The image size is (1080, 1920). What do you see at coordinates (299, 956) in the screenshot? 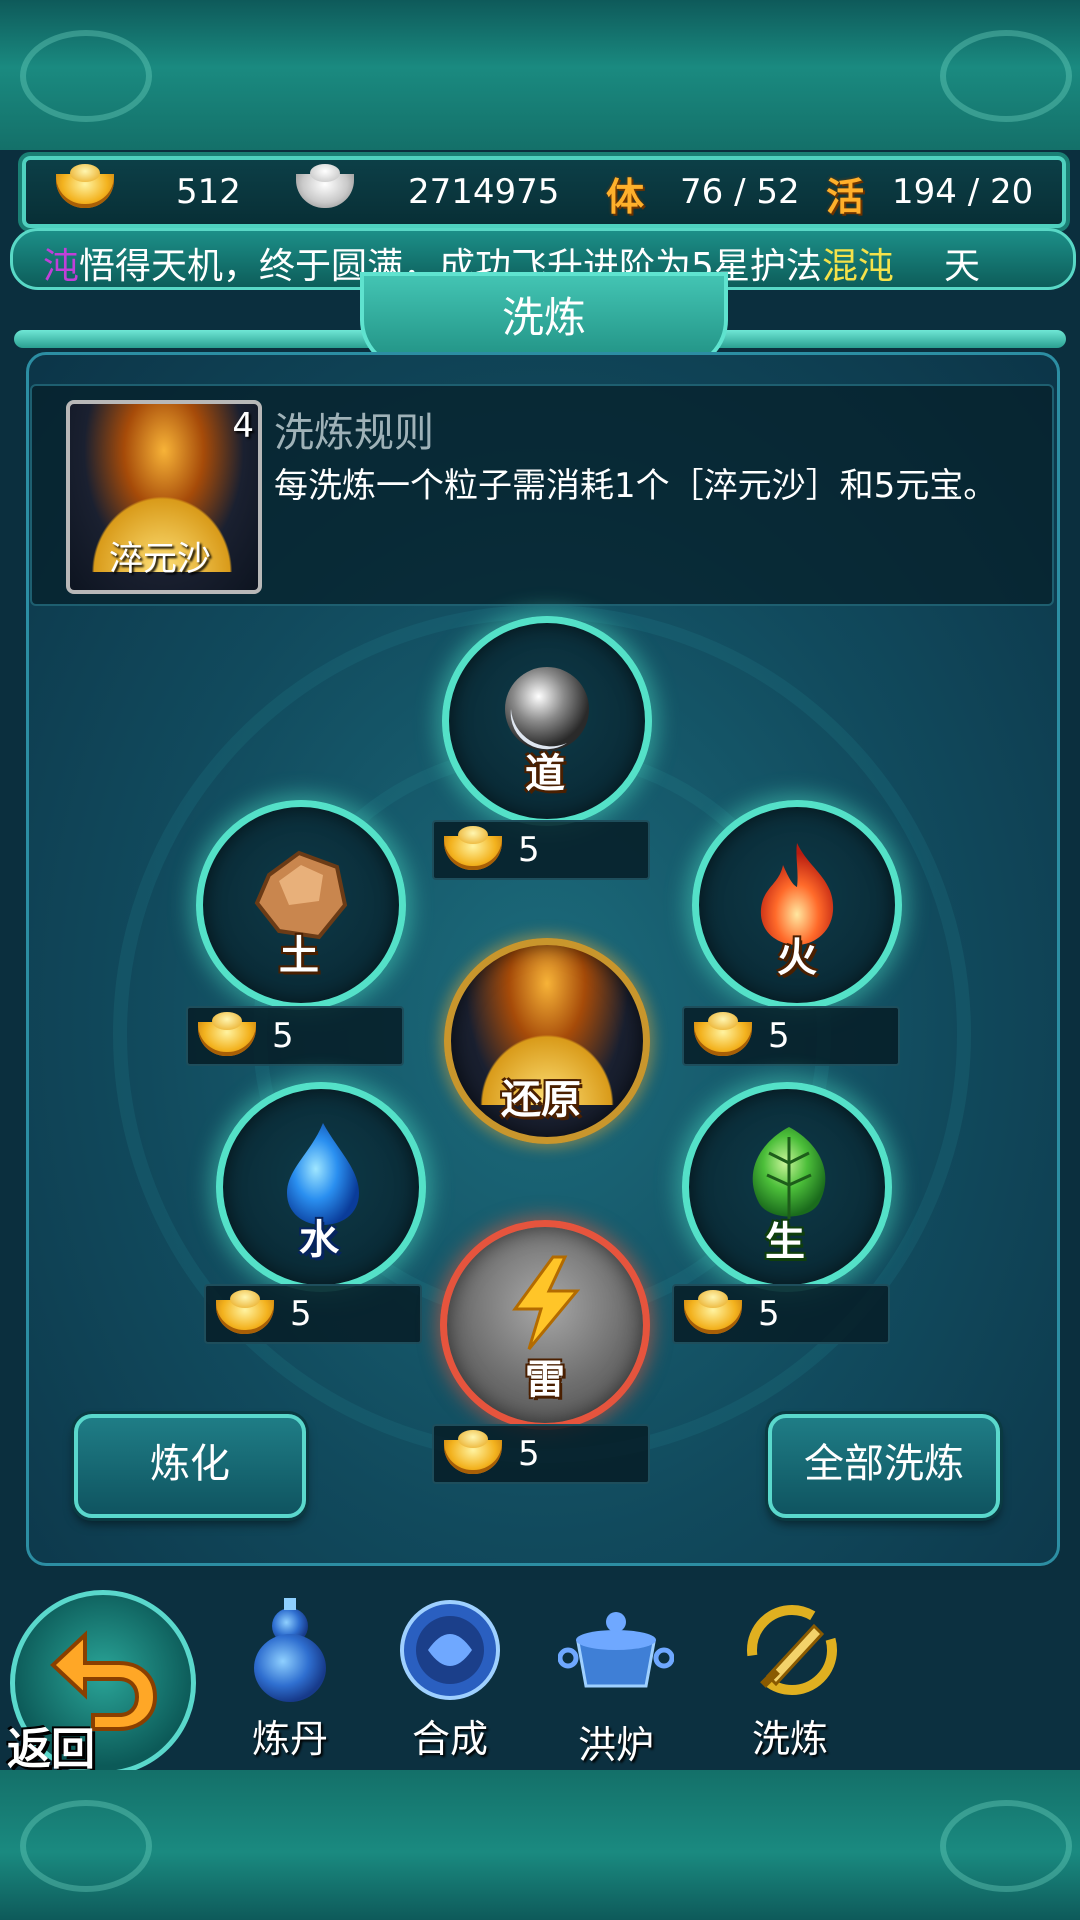
I see `particle-label: 土` at bounding box center [299, 956].